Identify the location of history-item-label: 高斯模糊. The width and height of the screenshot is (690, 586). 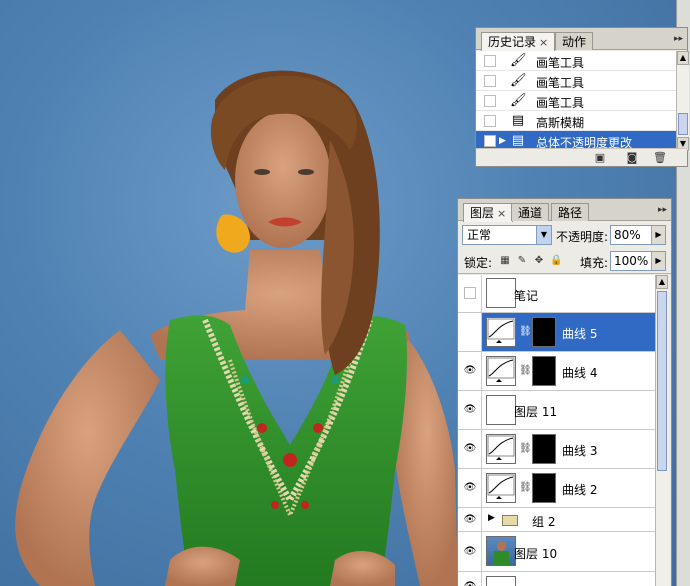
(560, 123).